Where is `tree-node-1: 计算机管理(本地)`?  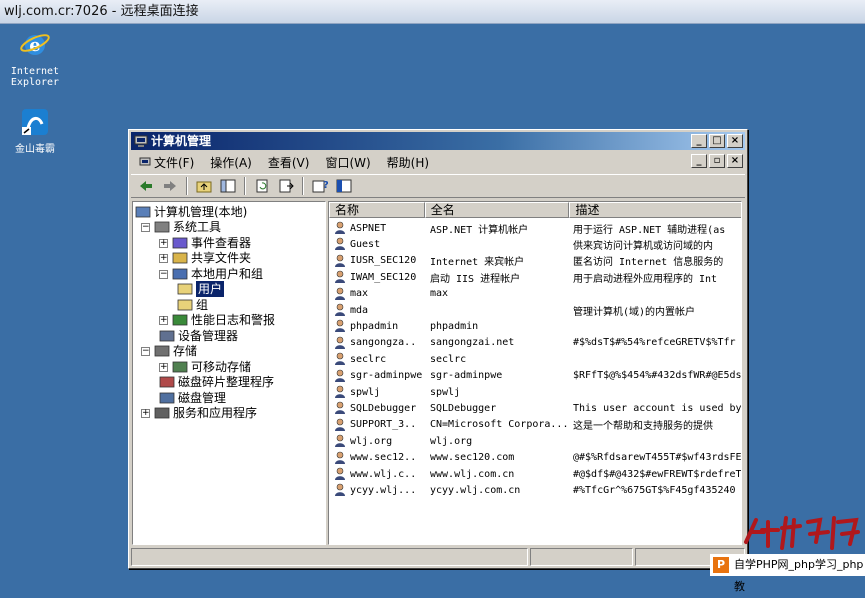 tree-node-1: 计算机管理(本地) is located at coordinates (191, 212).